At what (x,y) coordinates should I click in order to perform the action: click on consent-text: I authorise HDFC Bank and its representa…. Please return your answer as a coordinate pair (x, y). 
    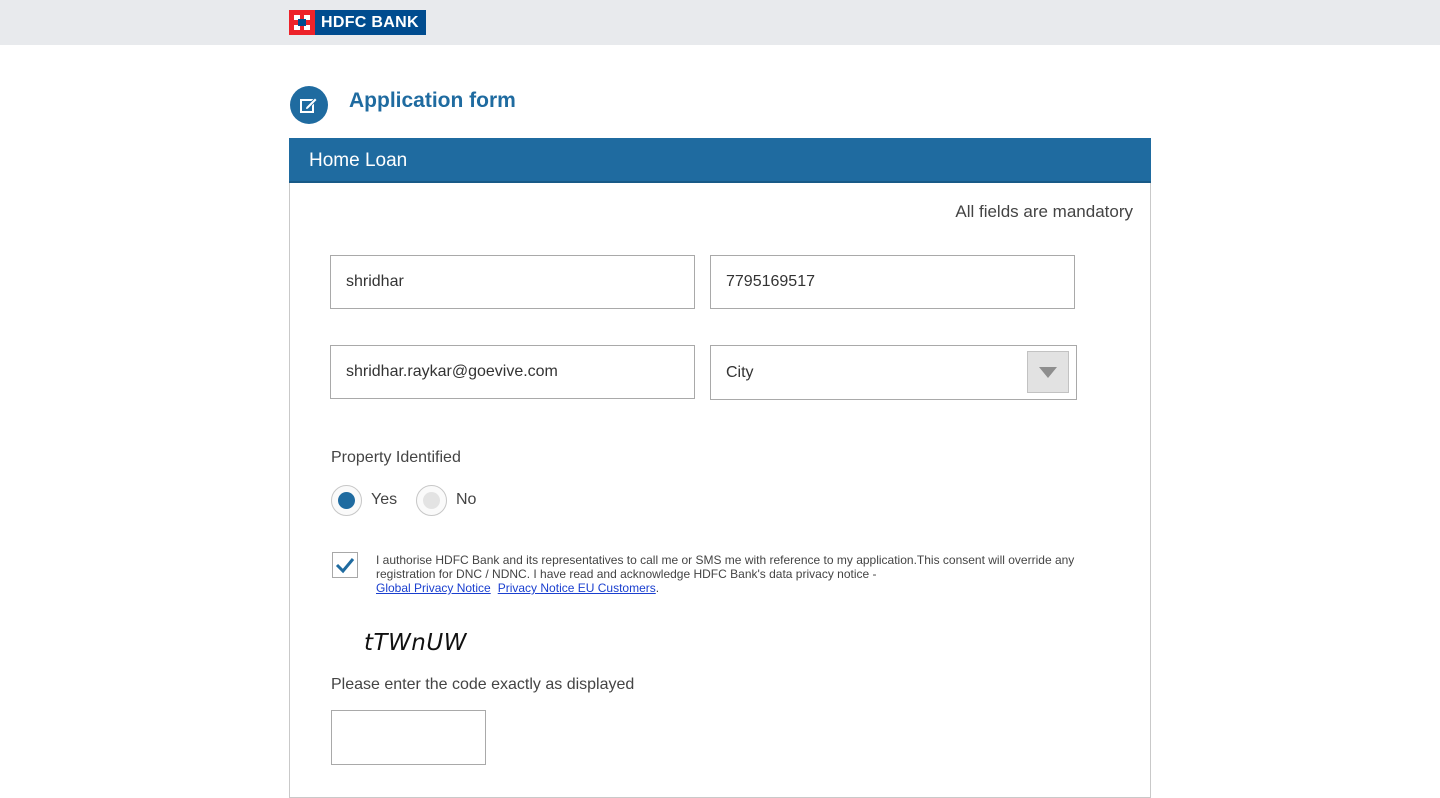
    Looking at the image, I should click on (725, 567).